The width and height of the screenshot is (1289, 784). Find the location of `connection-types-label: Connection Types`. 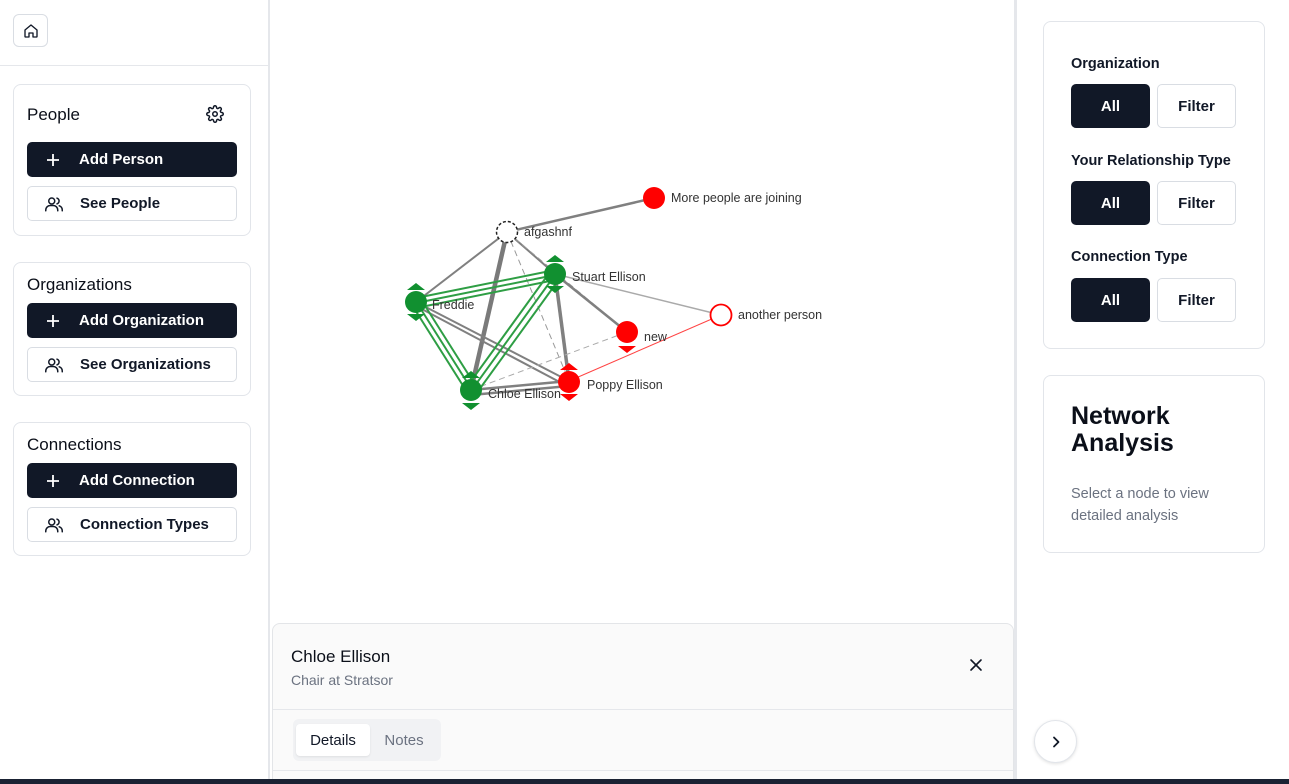

connection-types-label: Connection Types is located at coordinates (144, 524).